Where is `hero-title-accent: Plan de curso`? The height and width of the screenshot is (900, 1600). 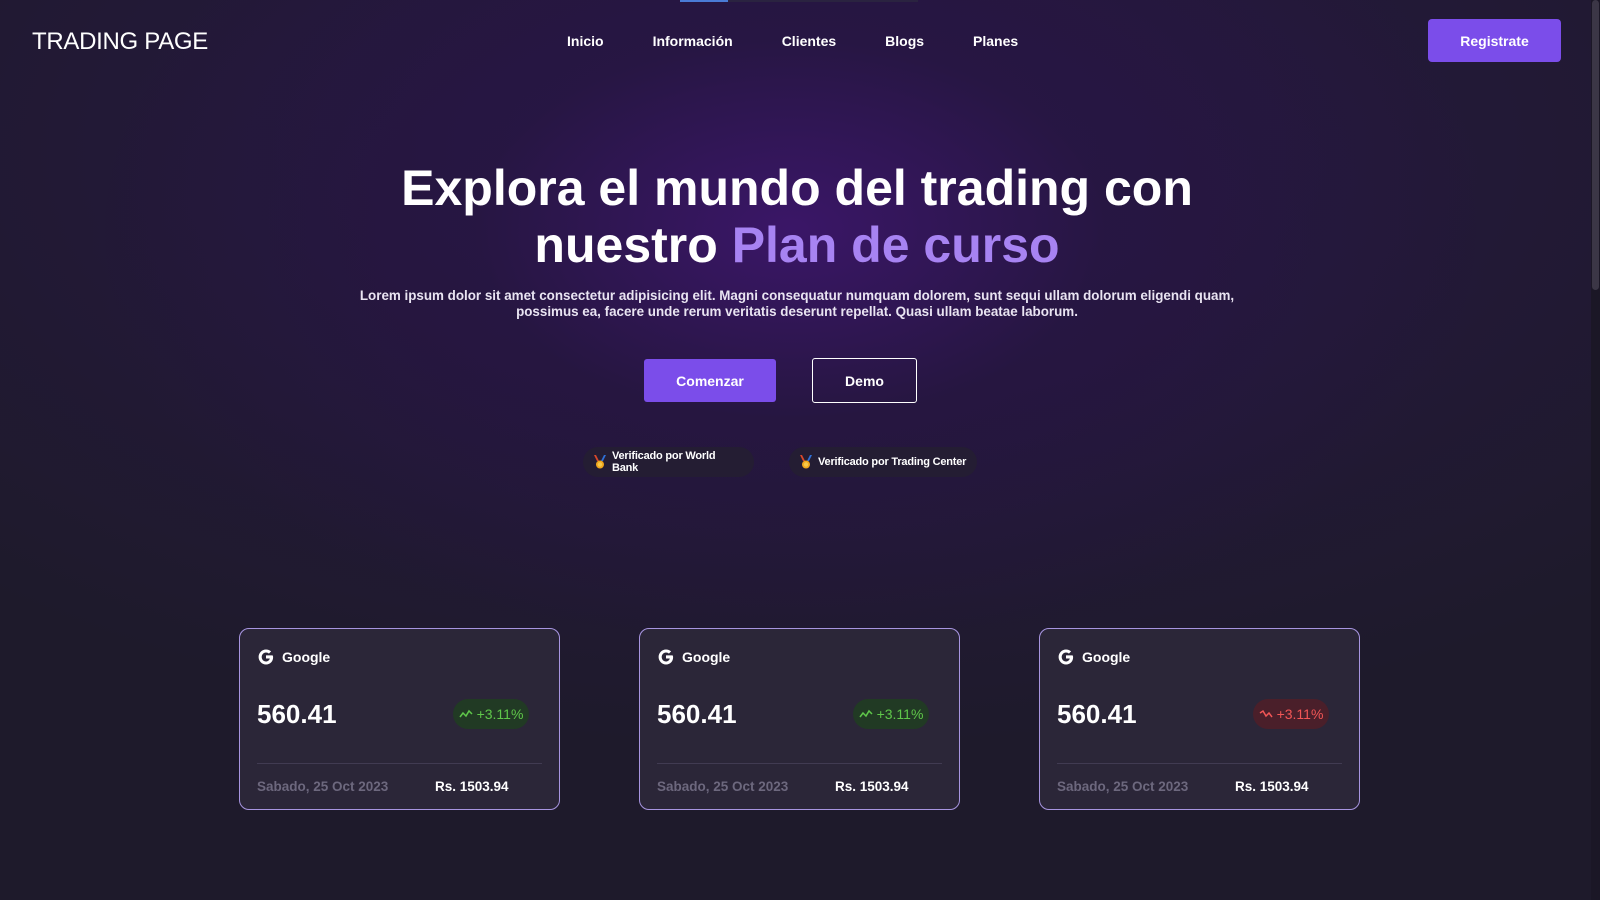
hero-title-accent: Plan de curso is located at coordinates (895, 245).